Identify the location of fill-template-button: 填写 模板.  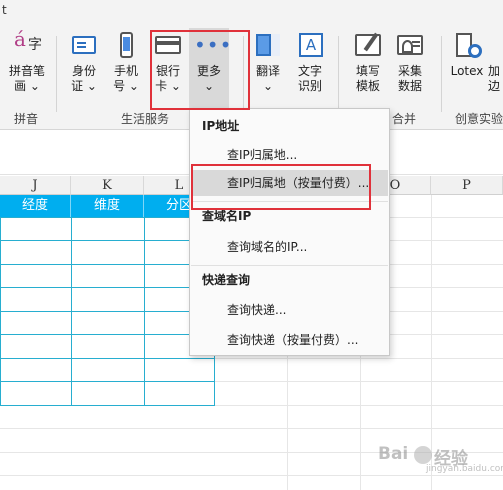
(368, 67).